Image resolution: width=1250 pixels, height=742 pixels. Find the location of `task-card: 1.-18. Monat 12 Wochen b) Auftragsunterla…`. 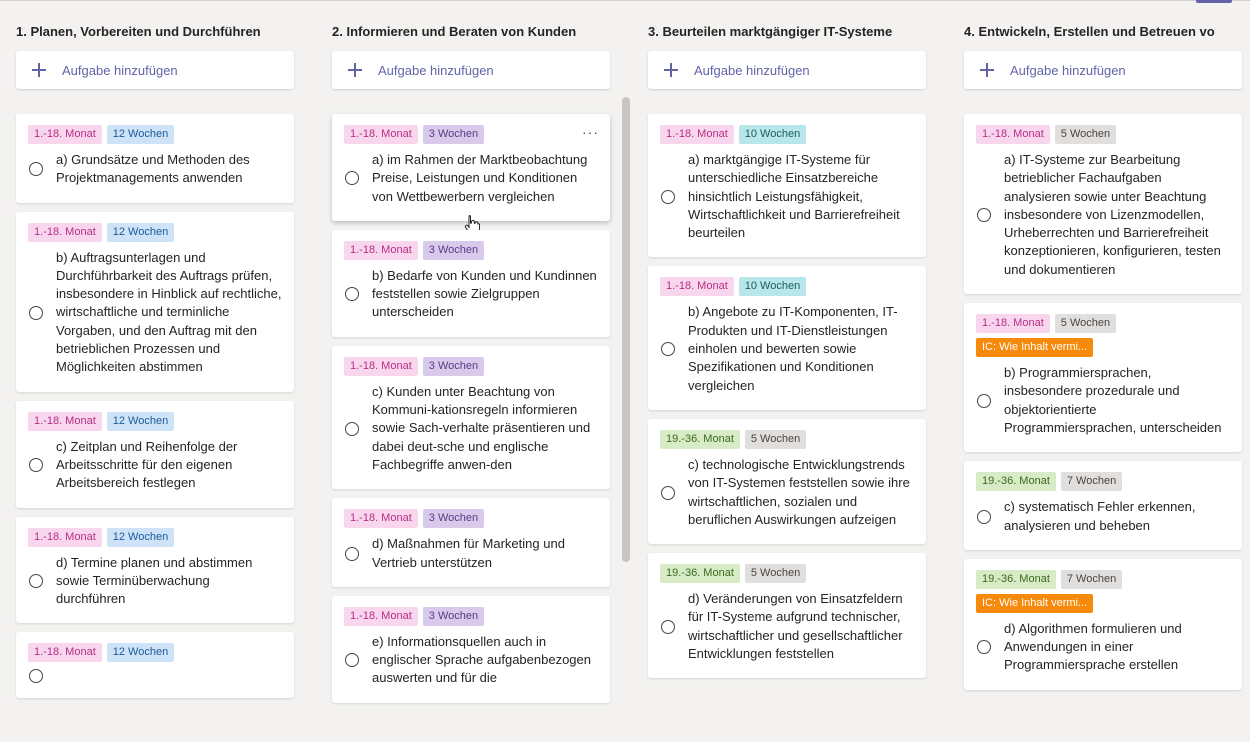

task-card: 1.-18. Monat 12 Wochen b) Auftragsunterla… is located at coordinates (155, 301).